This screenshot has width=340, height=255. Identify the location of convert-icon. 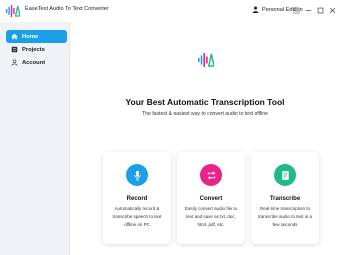
(211, 175).